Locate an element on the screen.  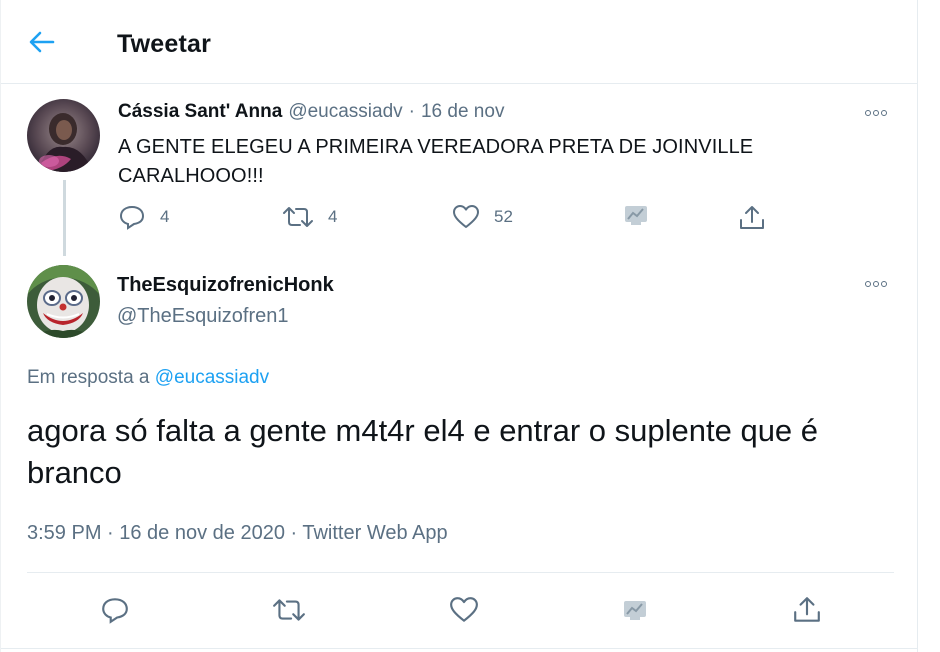
back-button is located at coordinates (42, 42).